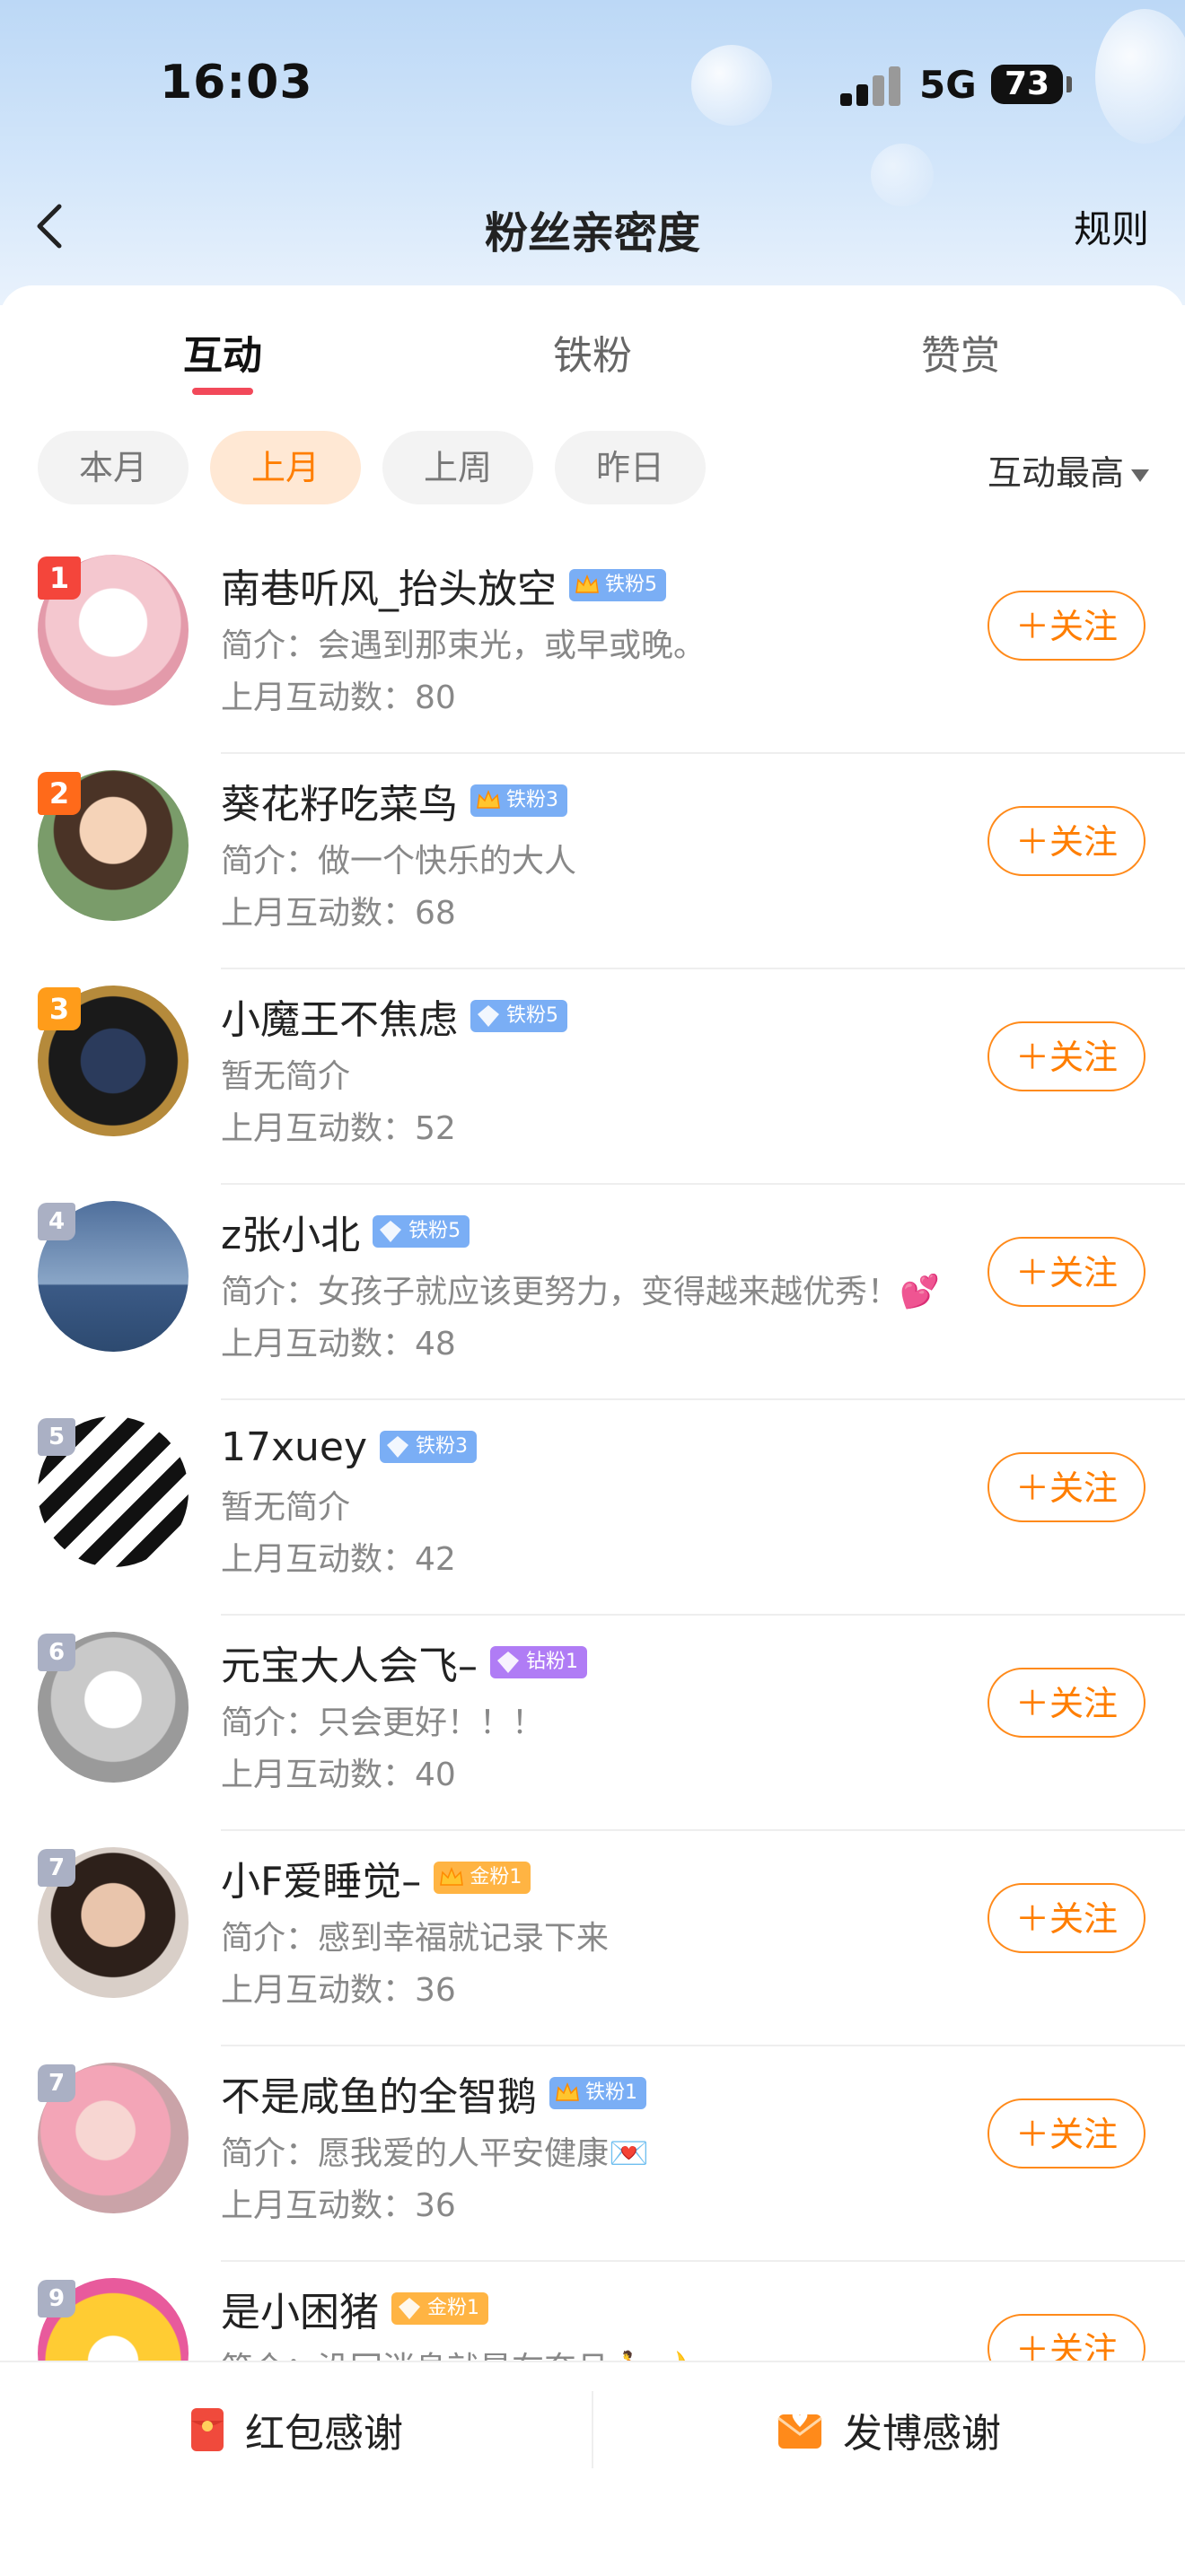  I want to click on fan-row: 2 葵花籽吃菜鸟 铁粉3 简介：做一个快乐的大人 上月互动数：68 ＋关注, so click(592, 861).